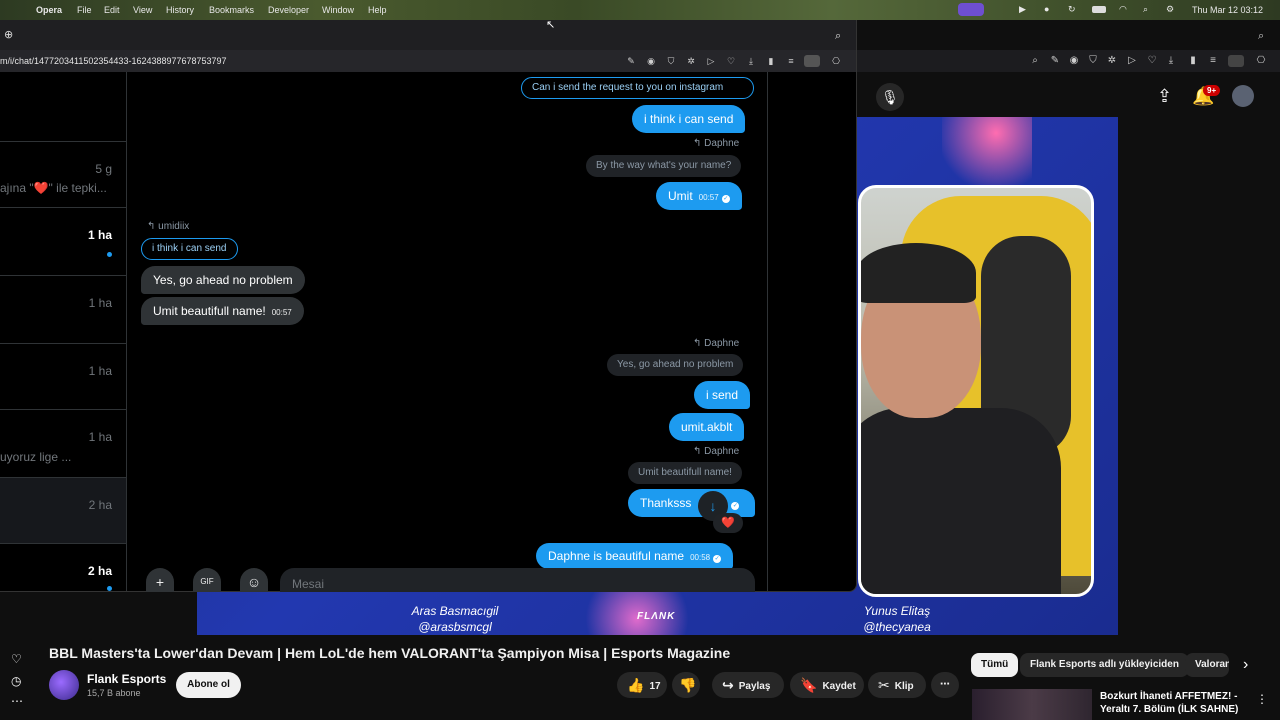  I want to click on yt-search-icon: ⌕, so click(1261, 36).